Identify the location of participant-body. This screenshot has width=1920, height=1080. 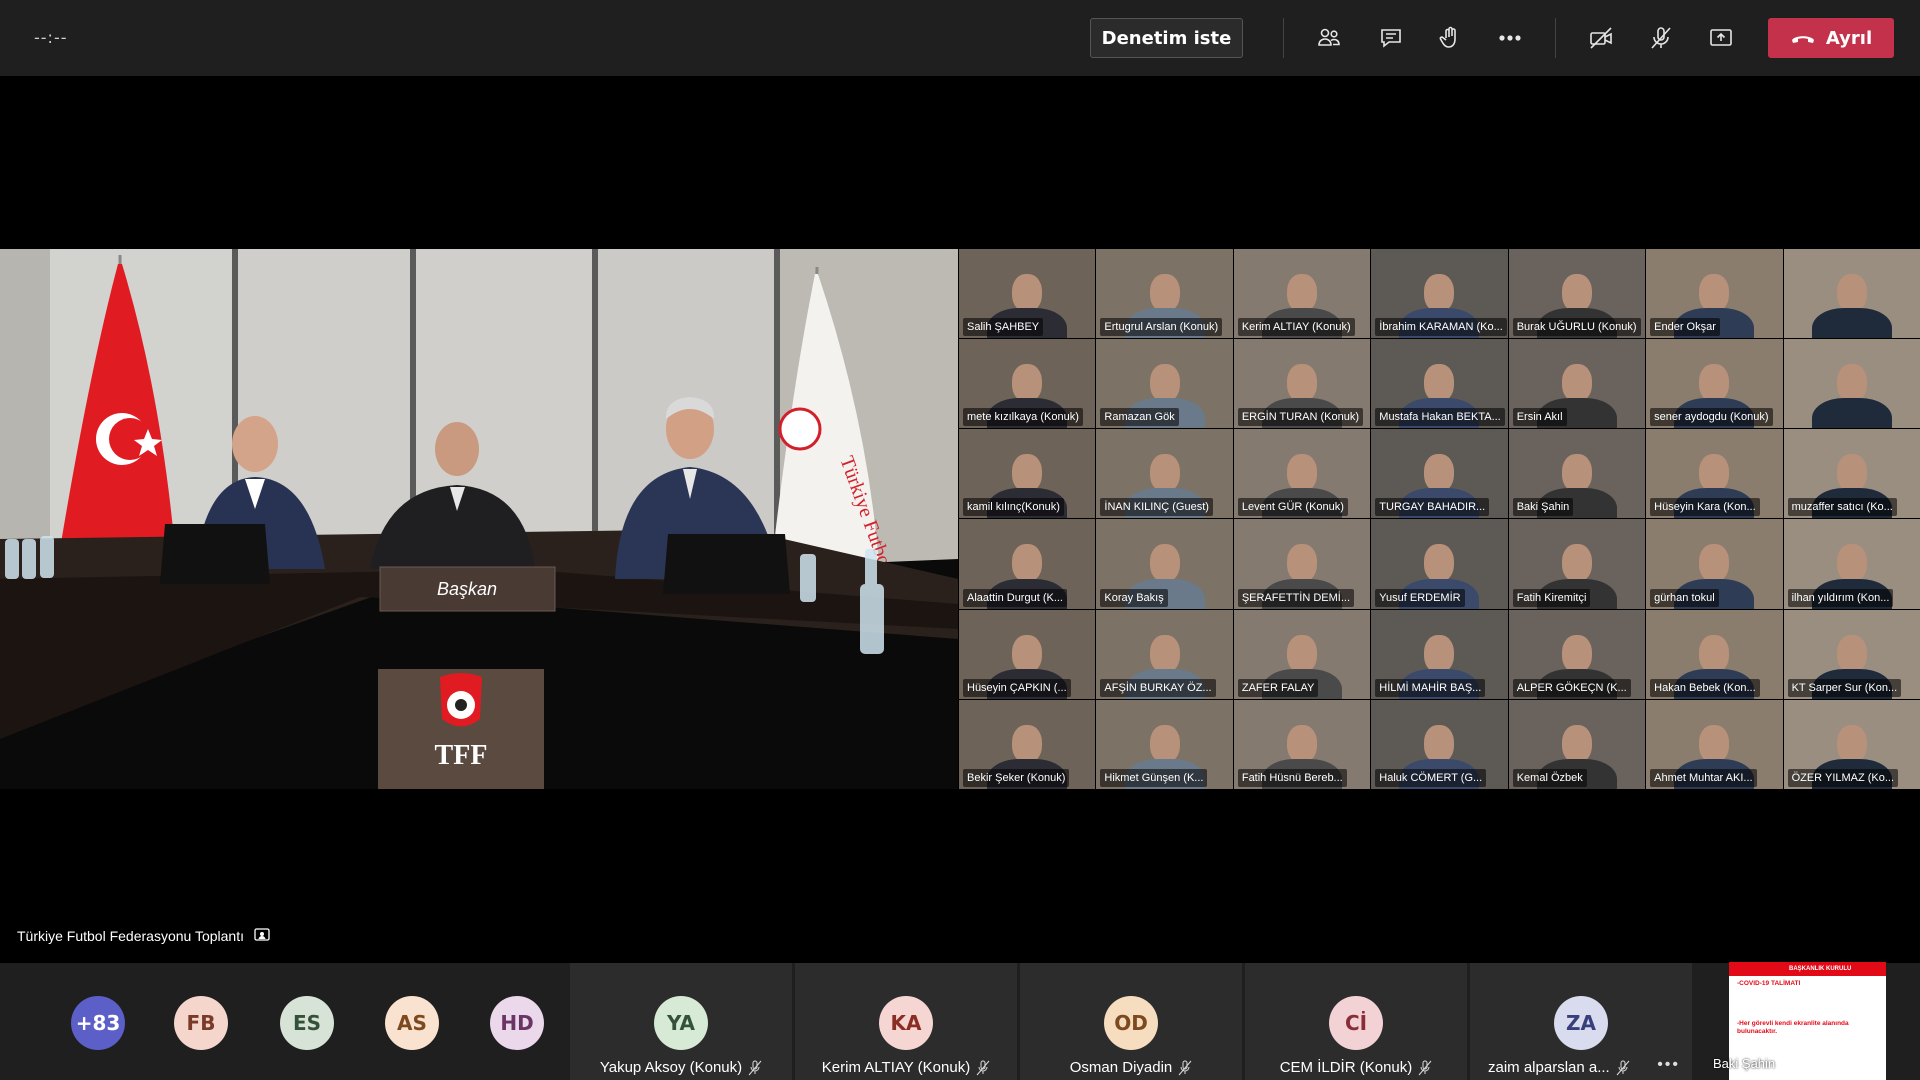
(1851, 413).